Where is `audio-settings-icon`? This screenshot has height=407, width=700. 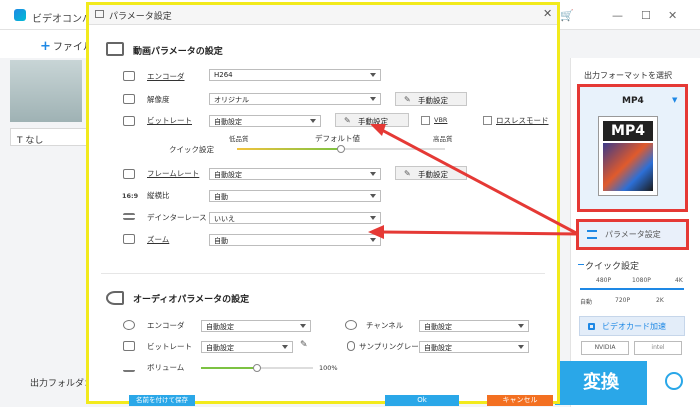 audio-settings-icon is located at coordinates (115, 298).